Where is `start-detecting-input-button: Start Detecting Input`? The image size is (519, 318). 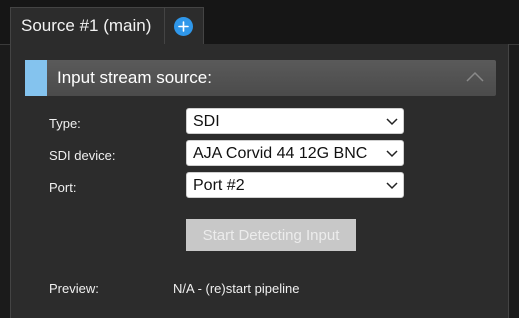 start-detecting-input-button: Start Detecting Input is located at coordinates (271, 235).